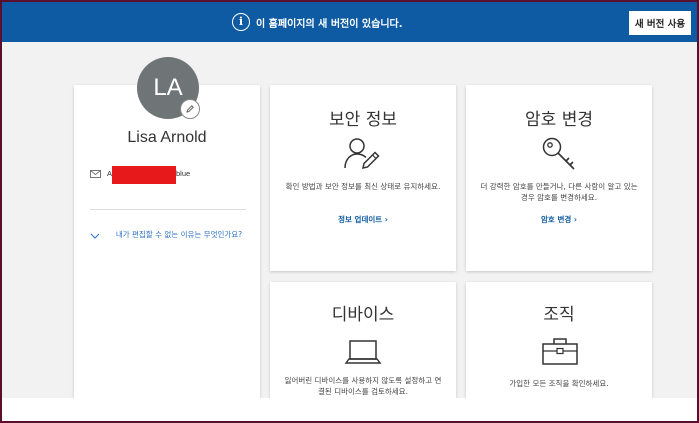 The height and width of the screenshot is (423, 699). I want to click on person-edit-icon, so click(362, 153).